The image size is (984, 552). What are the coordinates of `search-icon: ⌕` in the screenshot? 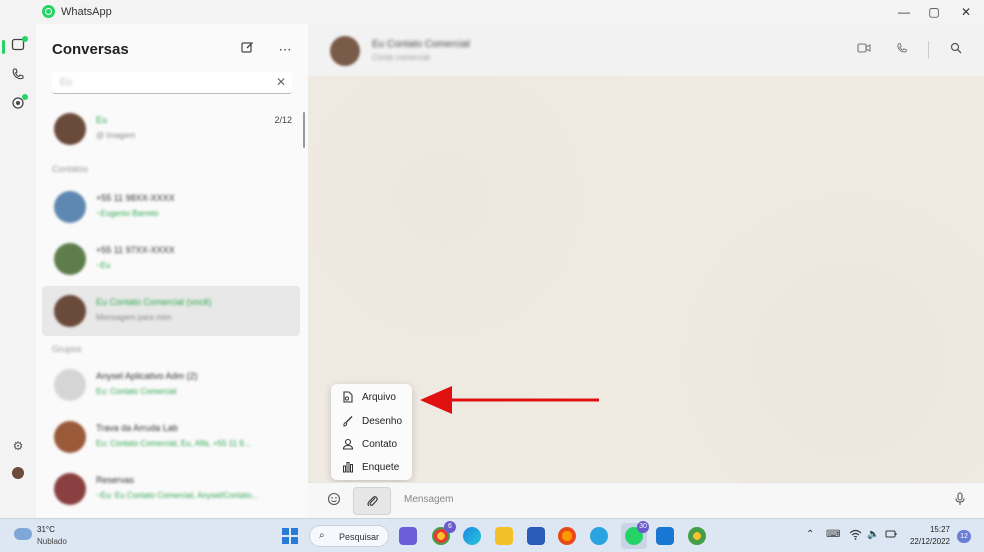 It's located at (322, 535).